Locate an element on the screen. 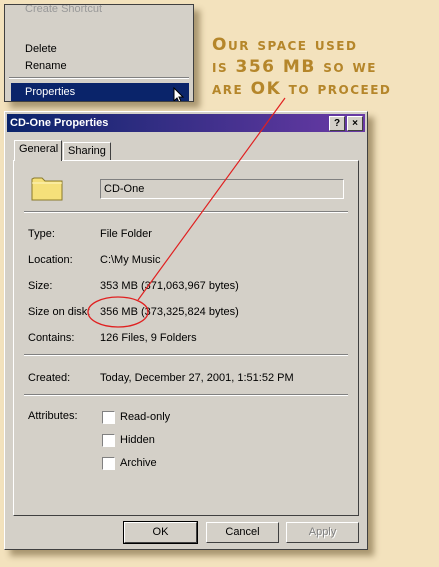 The height and width of the screenshot is (567, 439). apply-button: Apply is located at coordinates (322, 532).